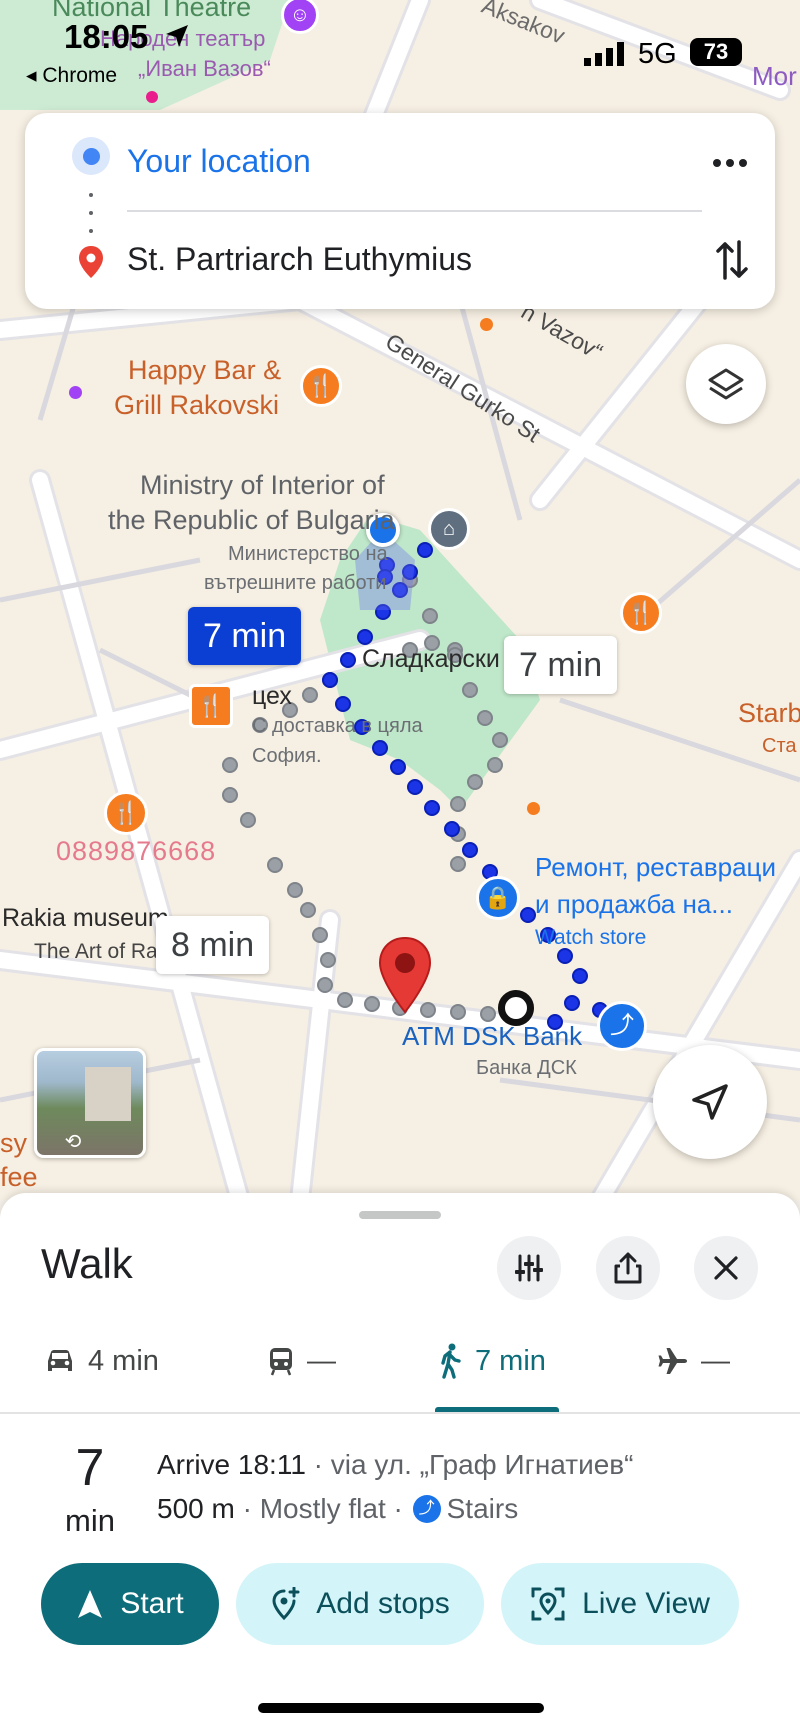 This screenshot has width=800, height=1731. What do you see at coordinates (90, 1520) in the screenshot?
I see `duration-unit: min` at bounding box center [90, 1520].